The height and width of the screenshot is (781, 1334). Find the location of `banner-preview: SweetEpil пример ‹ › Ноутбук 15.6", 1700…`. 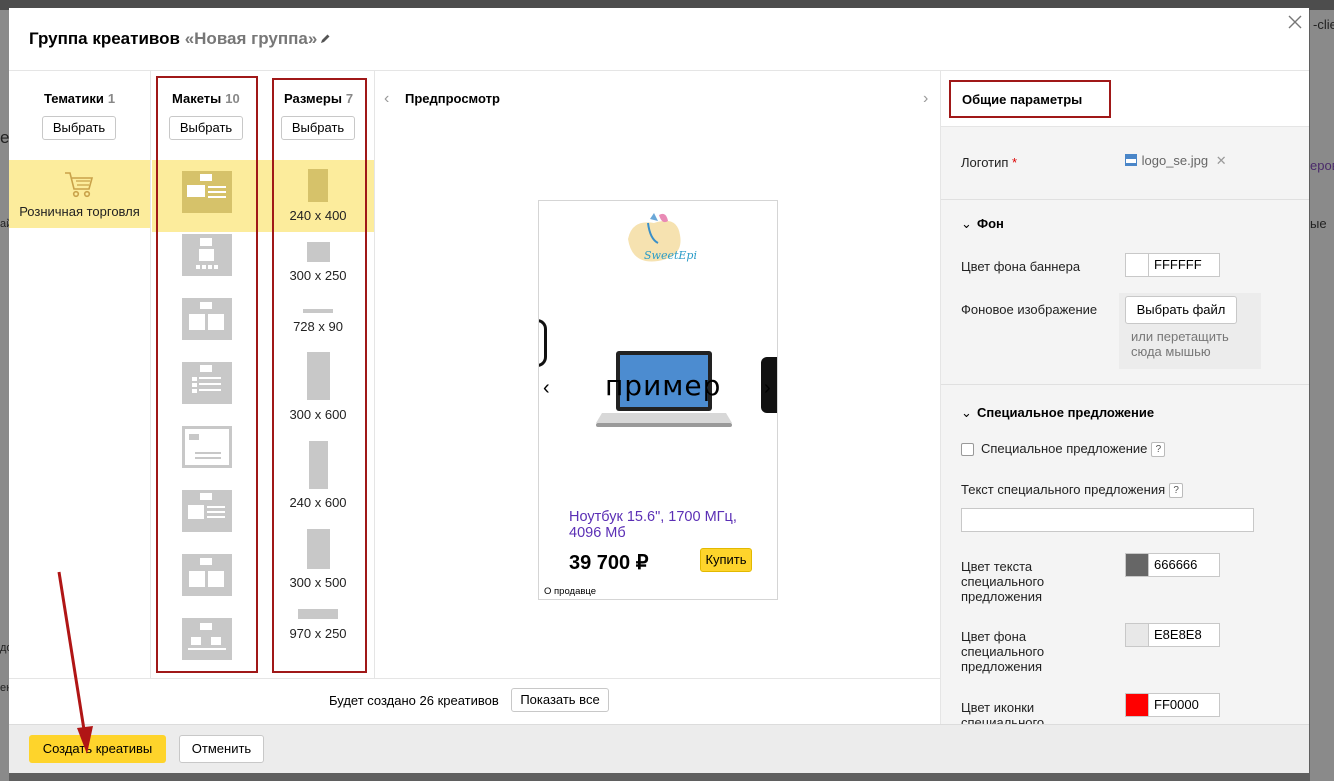

banner-preview: SweetEpil пример ‹ › Ноутбук 15.6", 1700… is located at coordinates (658, 400).